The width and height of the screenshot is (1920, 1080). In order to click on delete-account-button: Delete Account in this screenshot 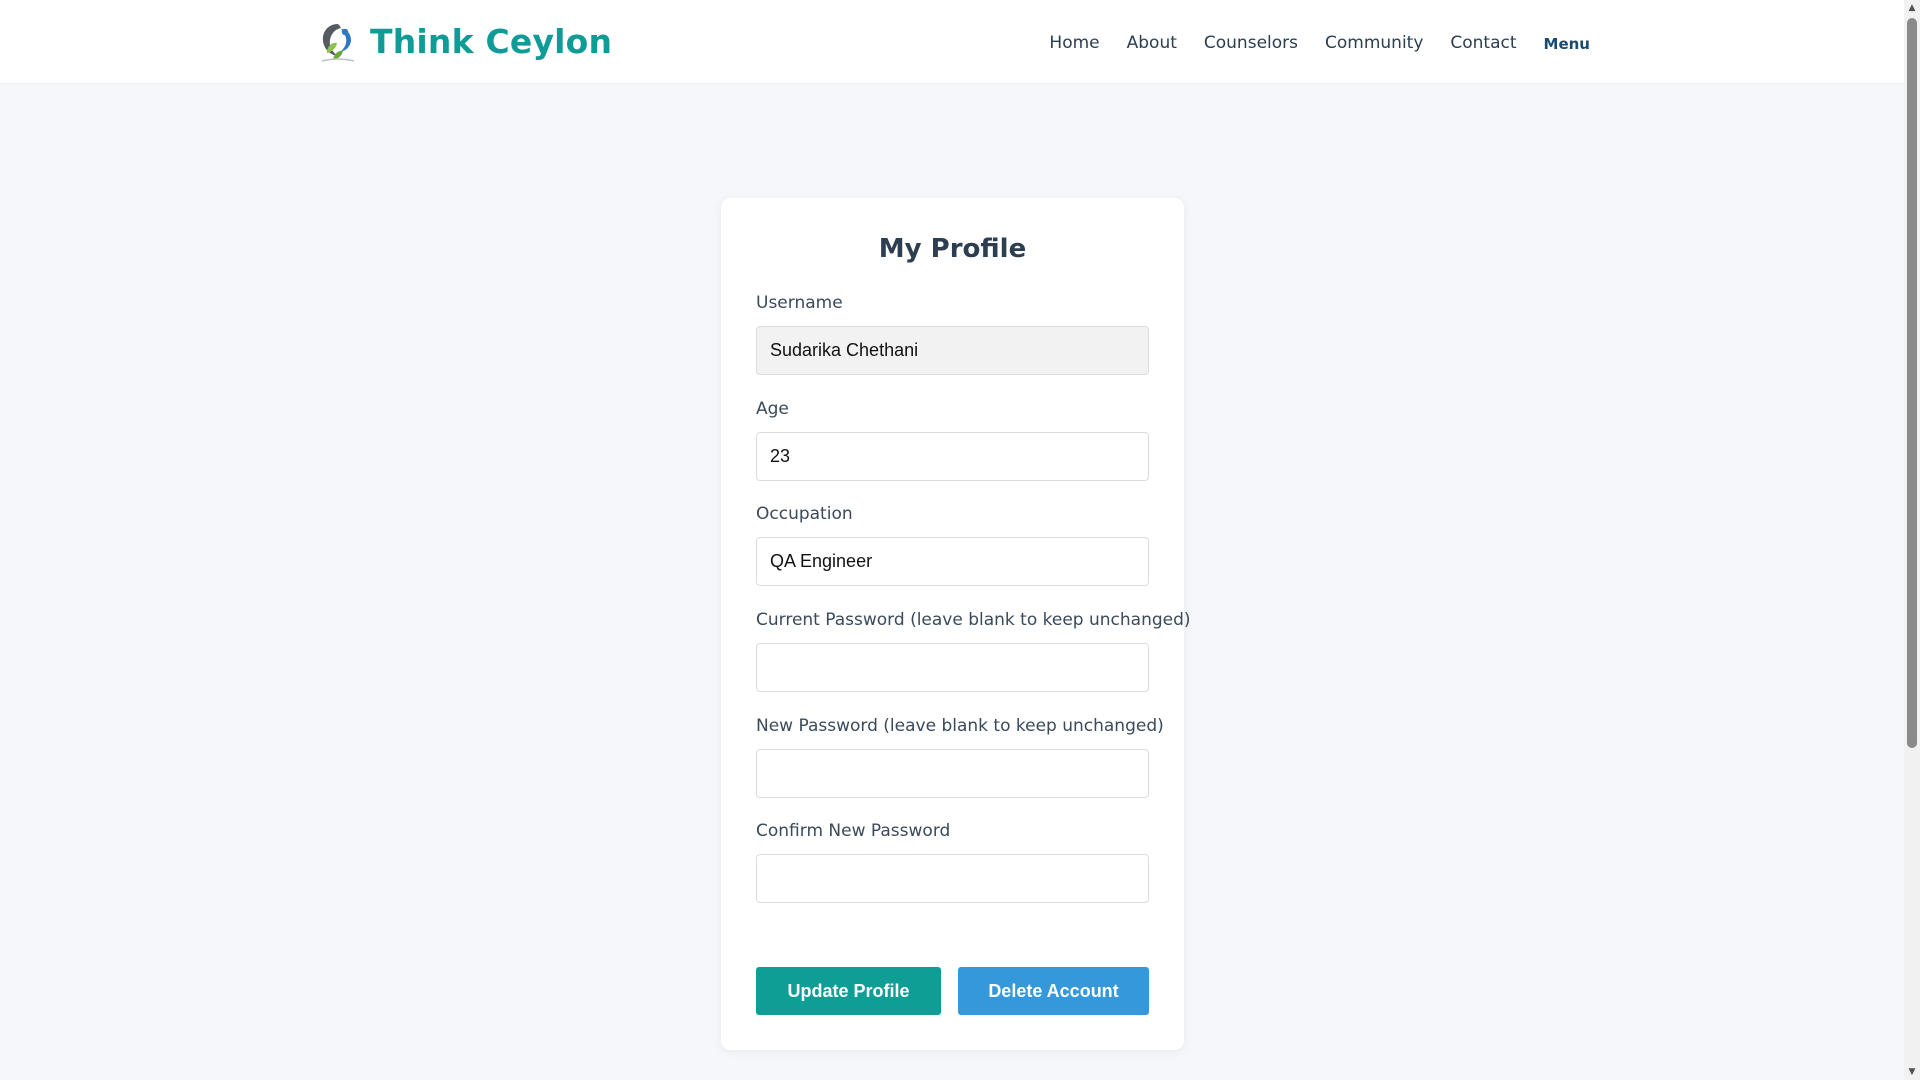, I will do `click(1053, 991)`.